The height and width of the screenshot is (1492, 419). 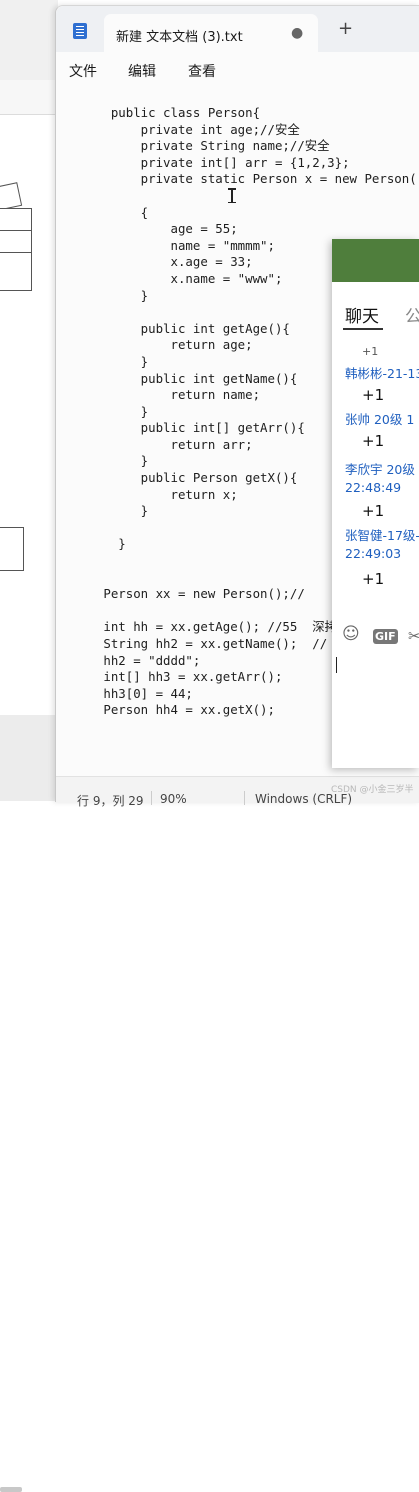 I want to click on message-sender: 韩彬彬-21-13, so click(x=382, y=372).